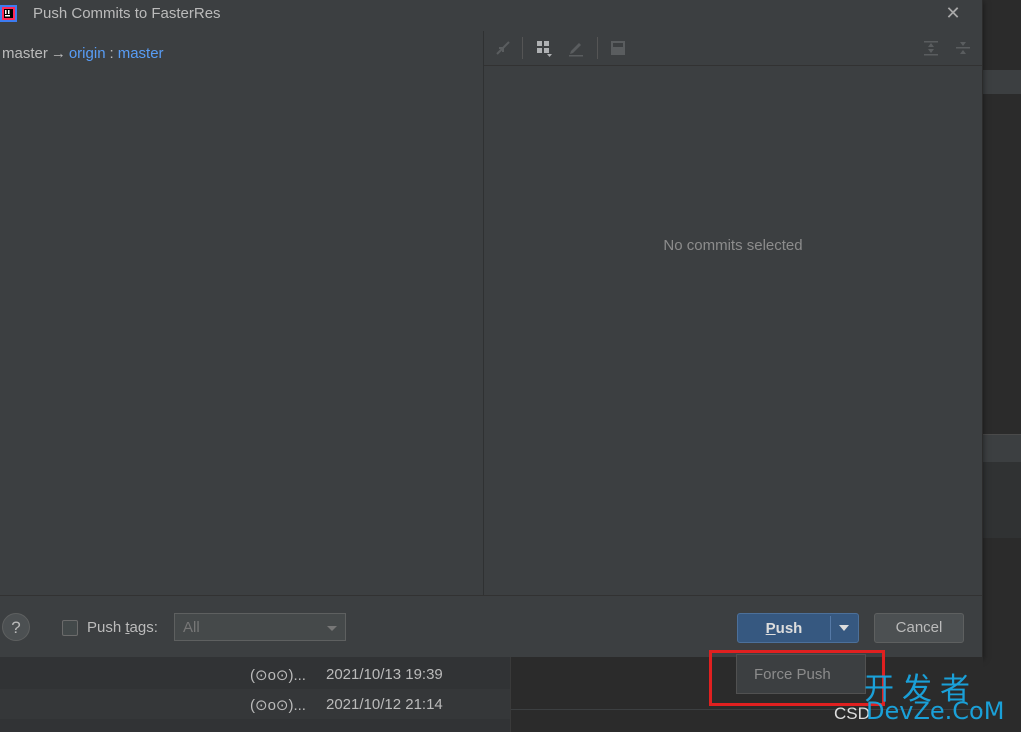  Describe the element at coordinates (384, 674) in the screenshot. I see `commit-date: 2021/10/13 19:39` at that location.